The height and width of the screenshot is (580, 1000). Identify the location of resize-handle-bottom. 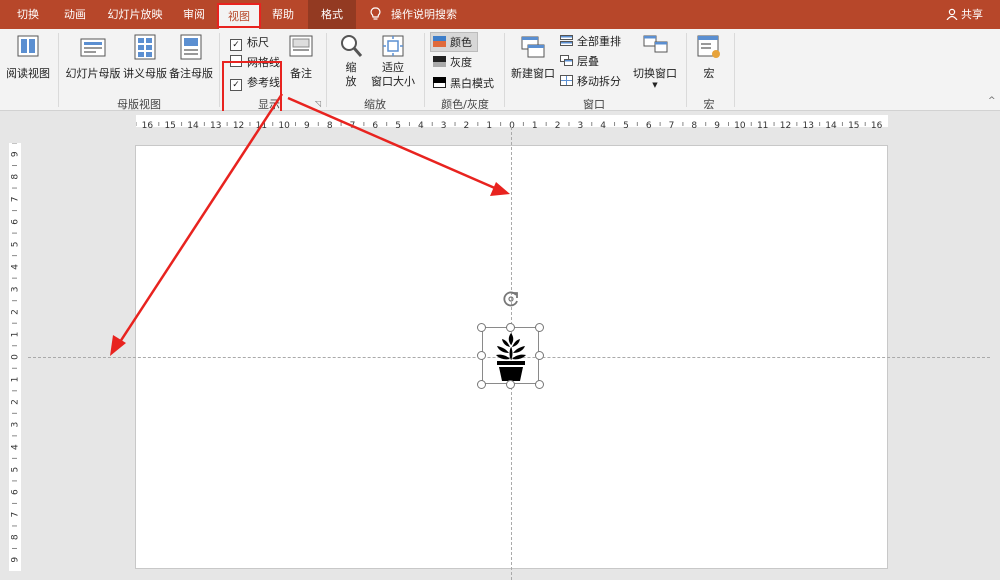
(510, 384).